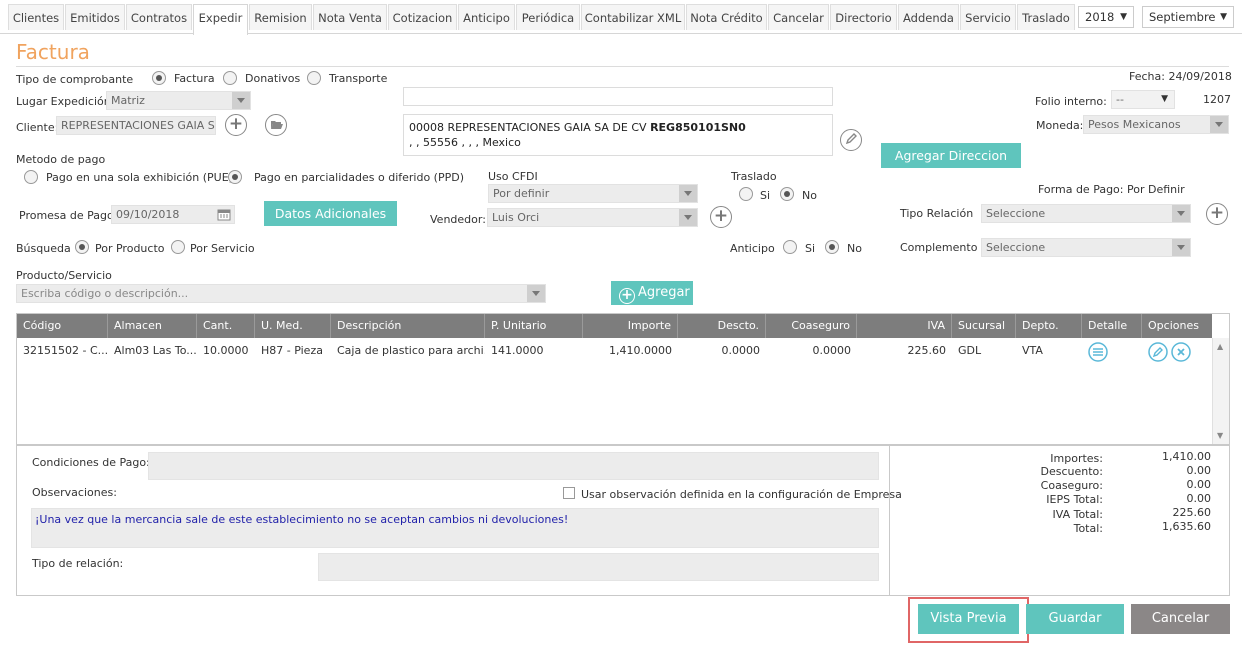 This screenshot has width=1242, height=649. I want to click on edit-address-button, so click(851, 140).